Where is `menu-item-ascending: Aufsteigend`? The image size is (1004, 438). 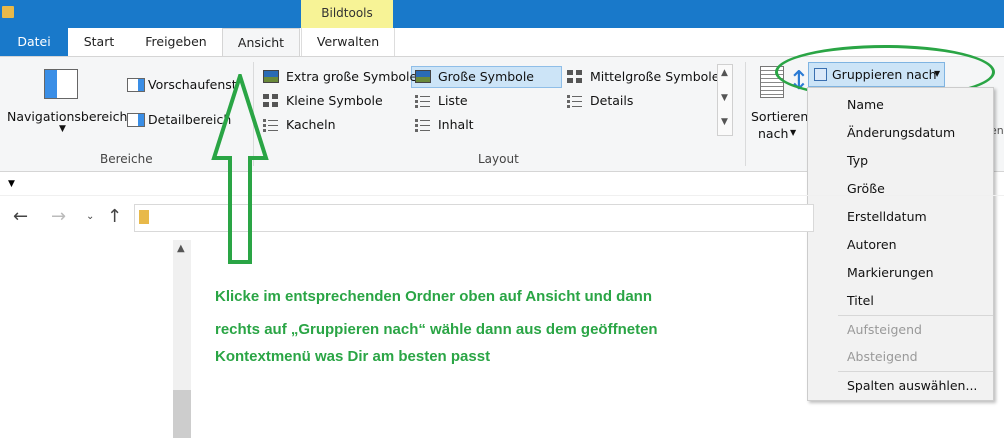
menu-item-ascending: Aufsteigend is located at coordinates (884, 329).